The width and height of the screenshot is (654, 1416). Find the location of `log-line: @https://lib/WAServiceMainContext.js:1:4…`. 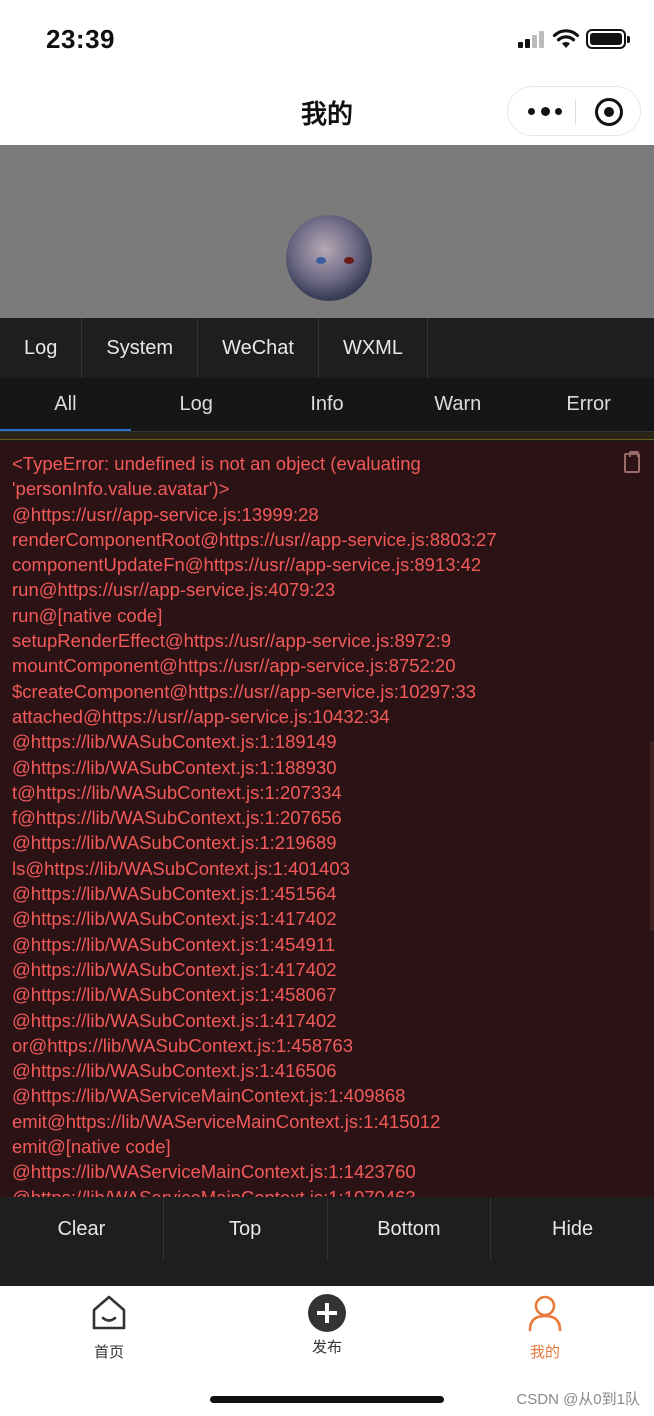

log-line: @https://lib/WAServiceMainContext.js:1:4… is located at coordinates (209, 1096).